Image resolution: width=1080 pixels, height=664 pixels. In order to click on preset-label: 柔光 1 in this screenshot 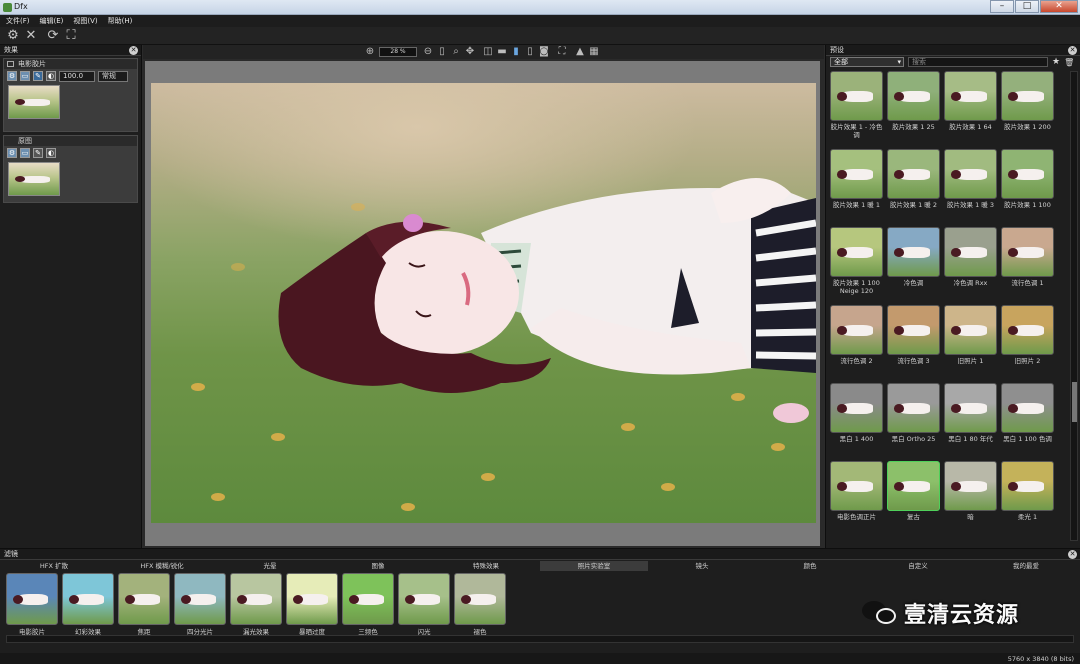, I will do `click(1027, 517)`.